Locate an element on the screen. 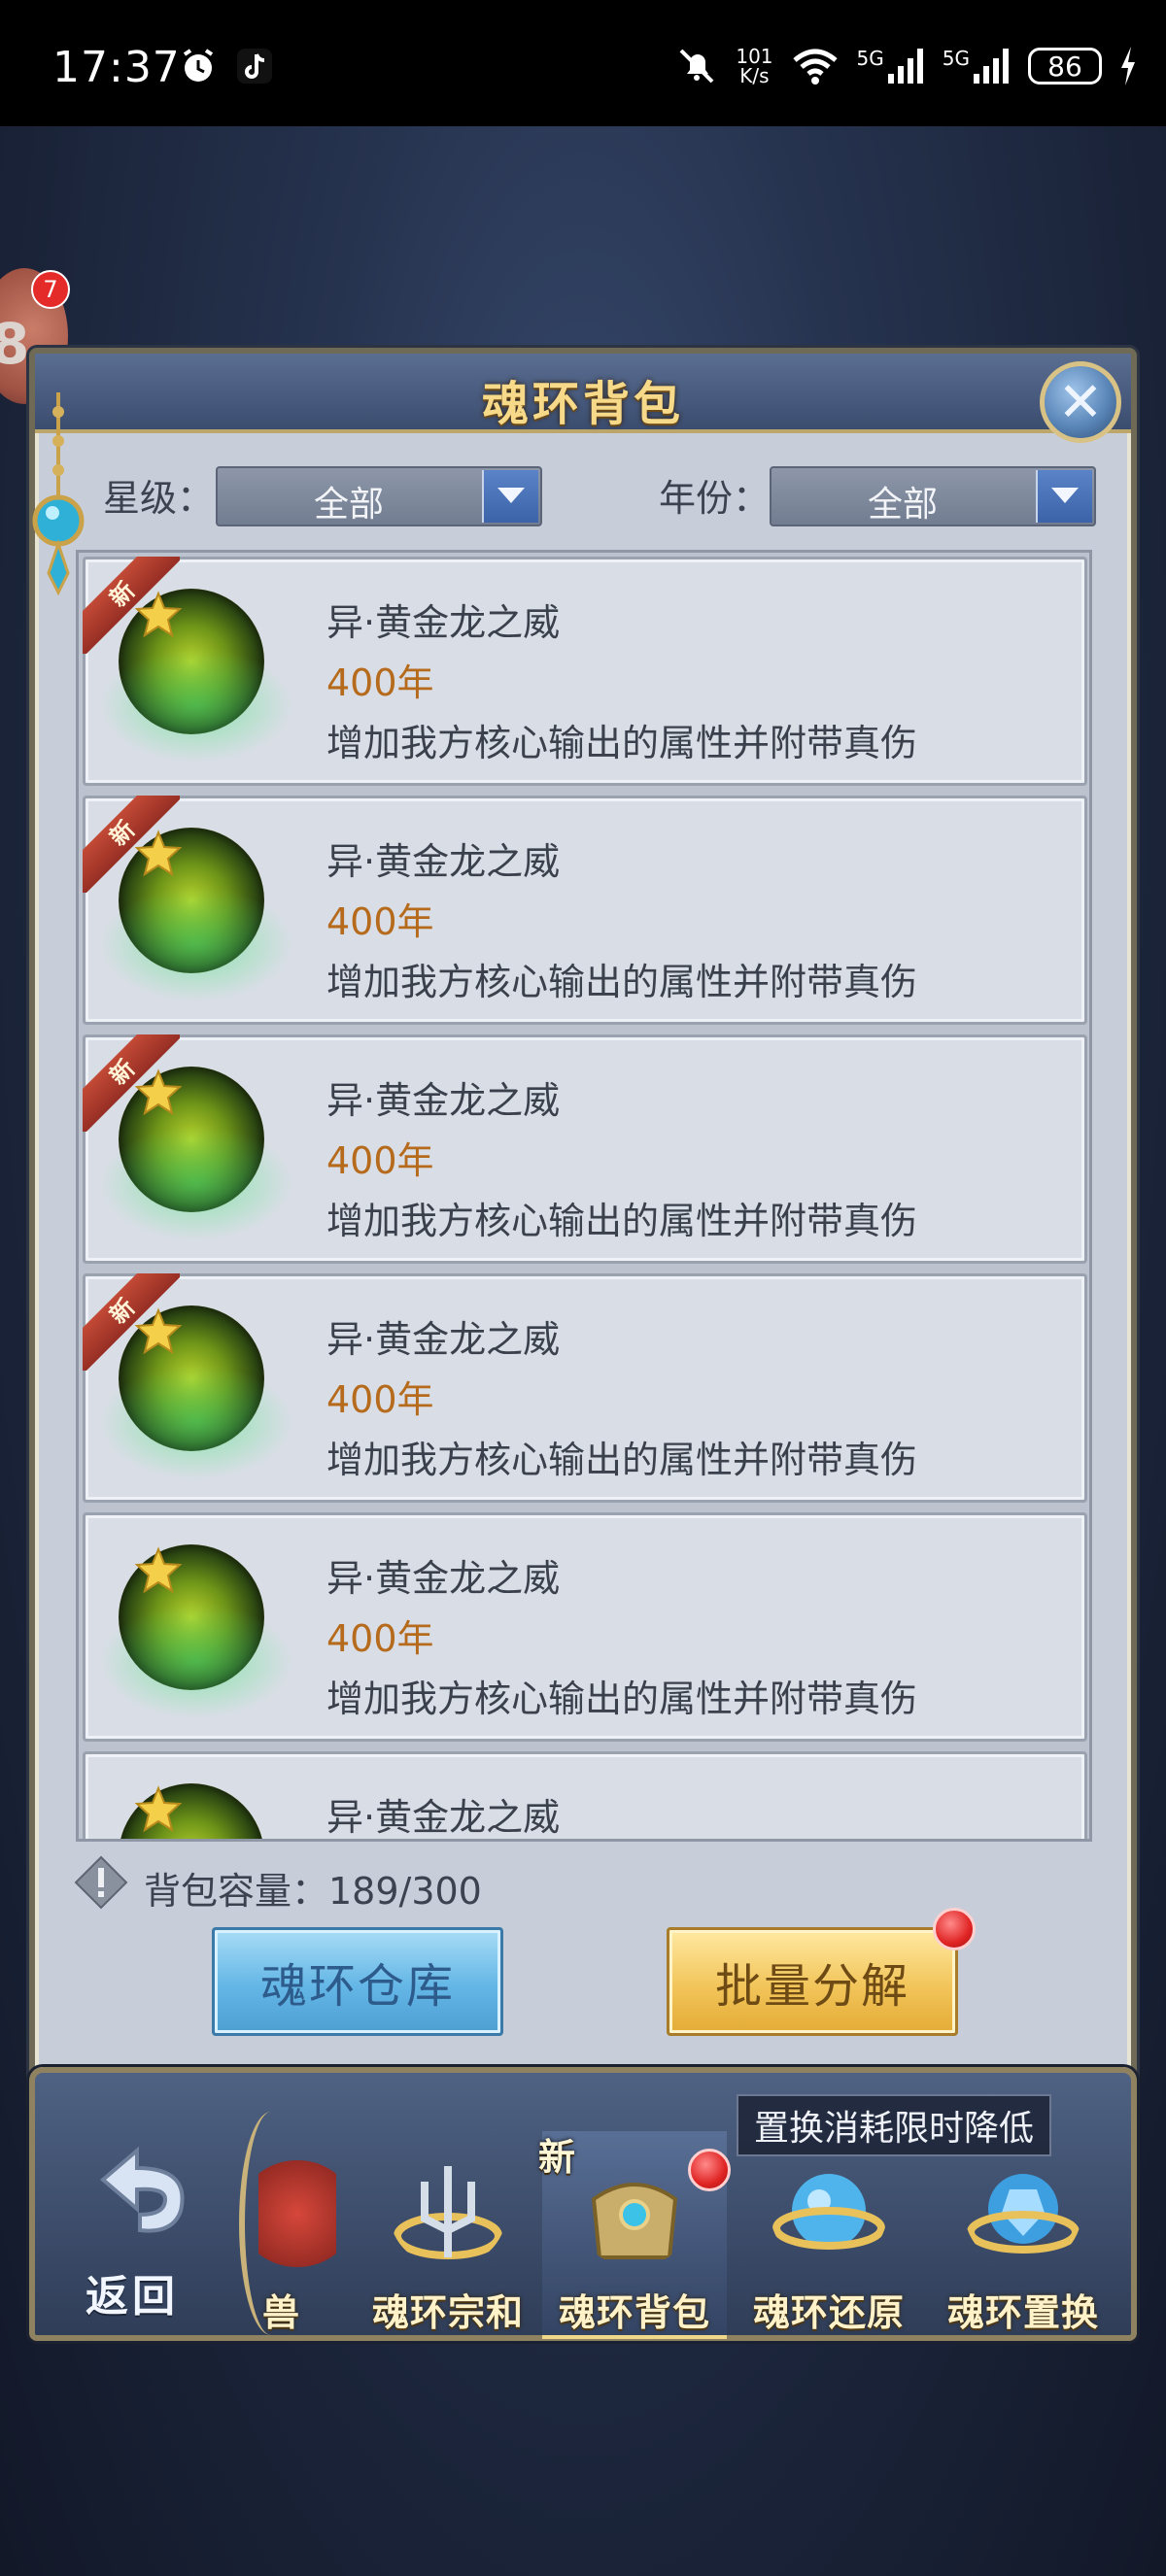 Image resolution: width=1166 pixels, height=2576 pixels. warning-diamond-icon is located at coordinates (101, 1882).